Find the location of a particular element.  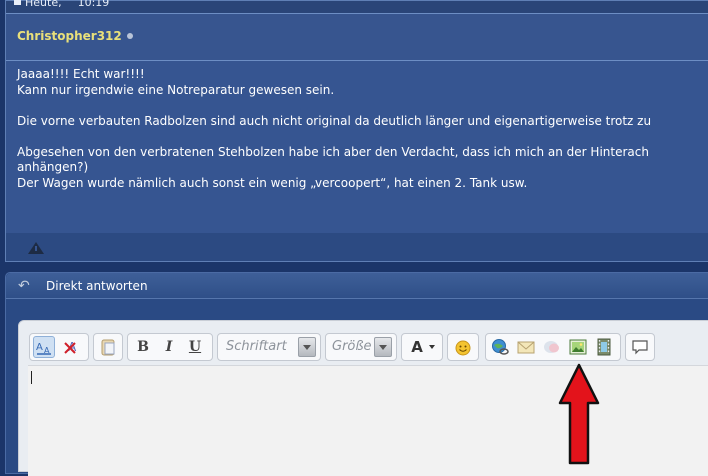

remove-format-icon: A is located at coordinates (72, 347).